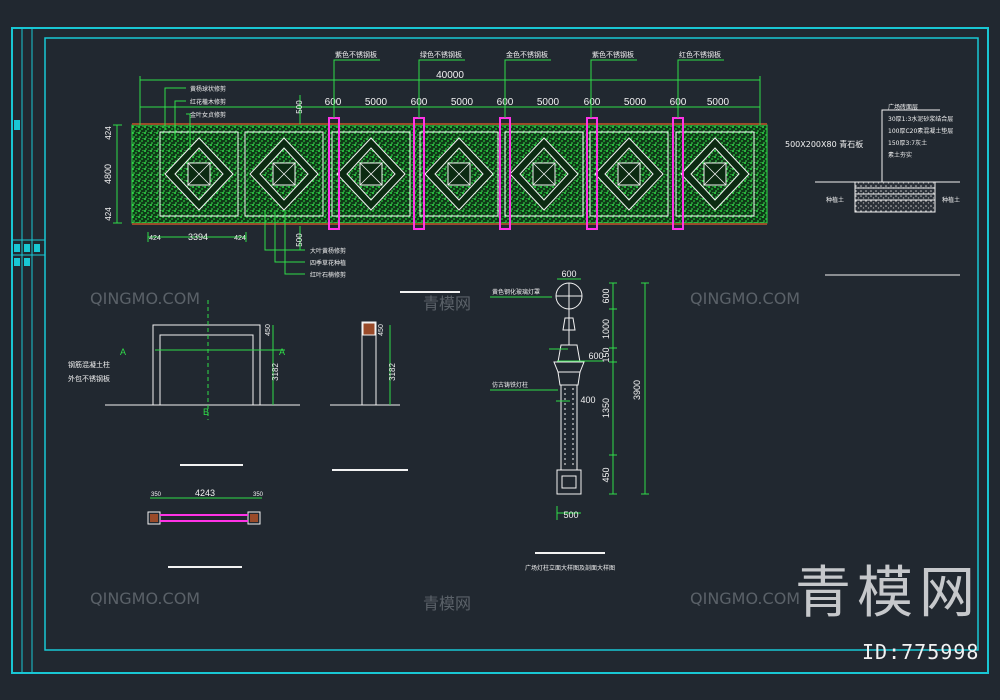 This screenshot has height=700, width=1000. Describe the element at coordinates (208, 115) in the screenshot. I see `left-note-3: 金叶女贞修剪` at that location.